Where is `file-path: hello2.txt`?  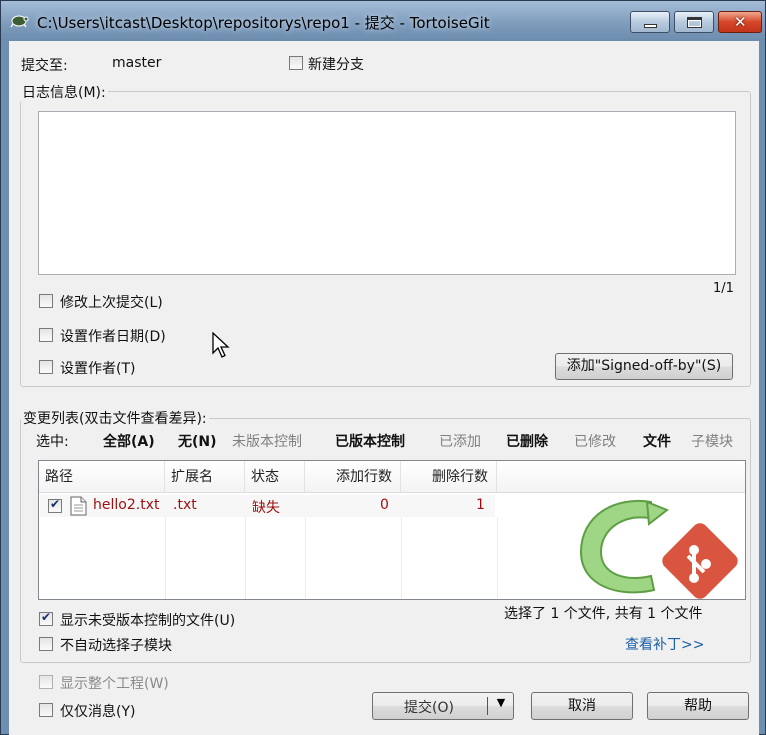
file-path: hello2.txt is located at coordinates (126, 505).